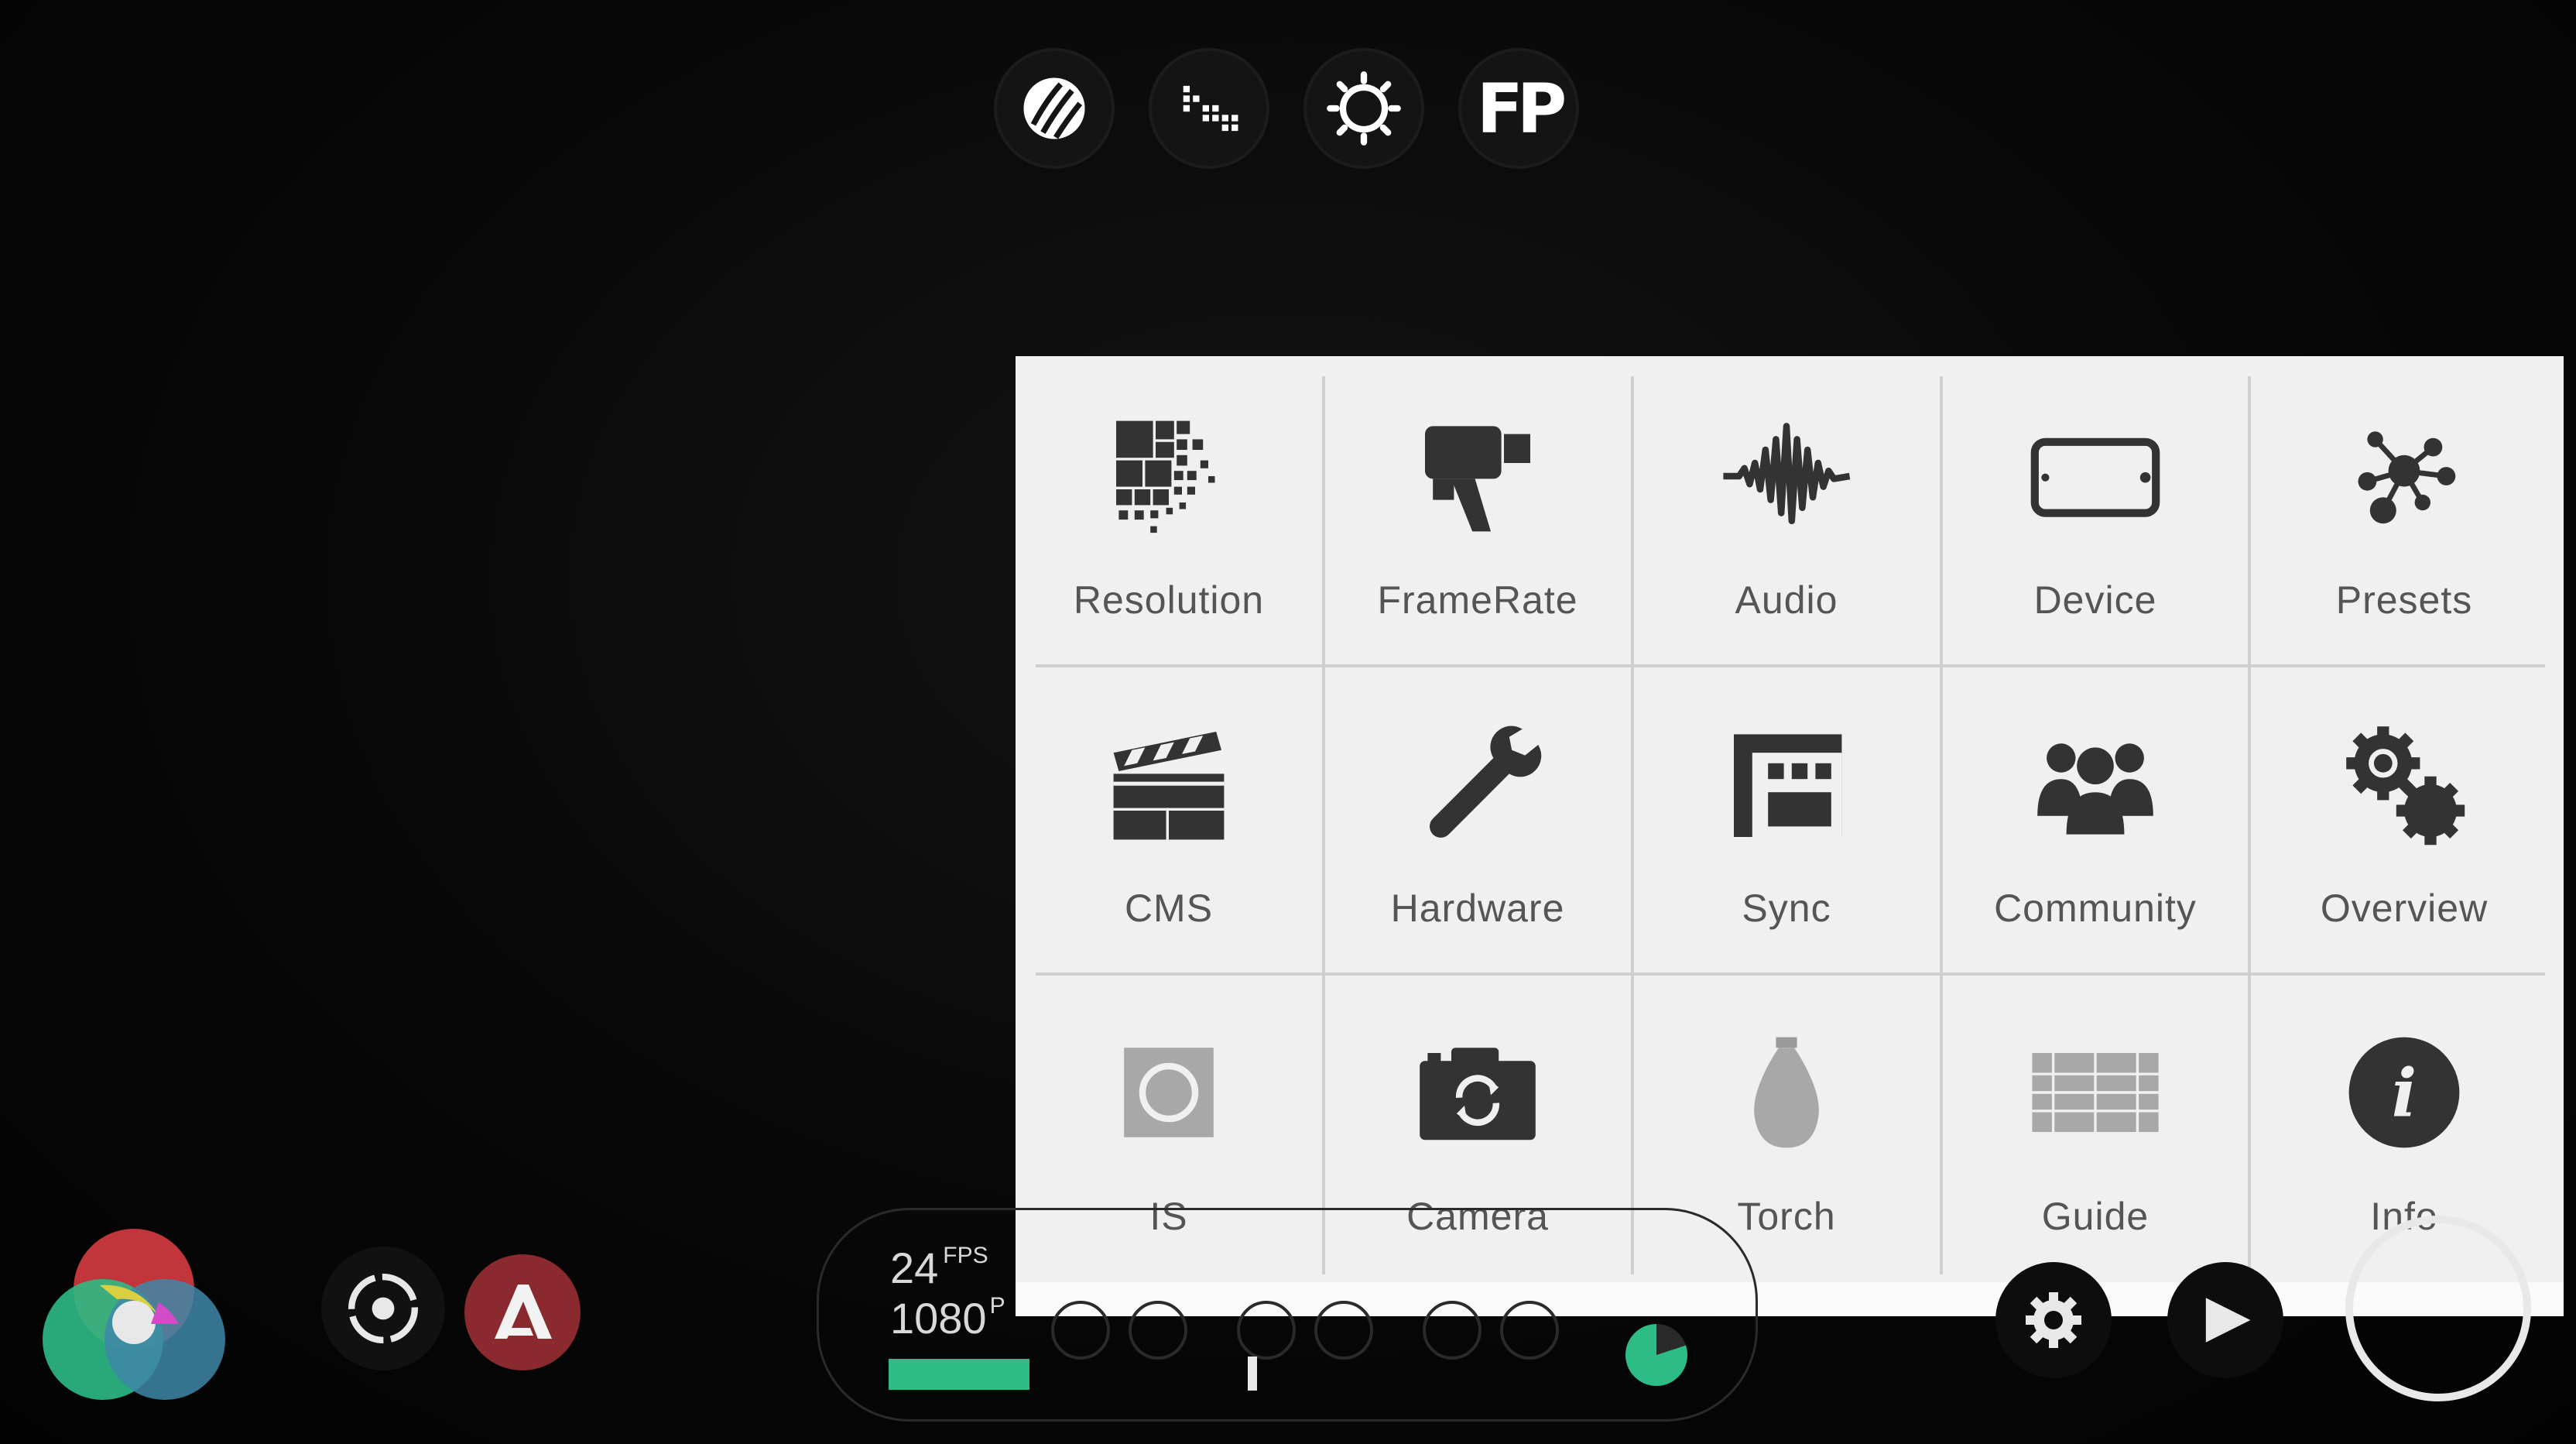  I want to click on menu-item-label: Overview, so click(2404, 908).